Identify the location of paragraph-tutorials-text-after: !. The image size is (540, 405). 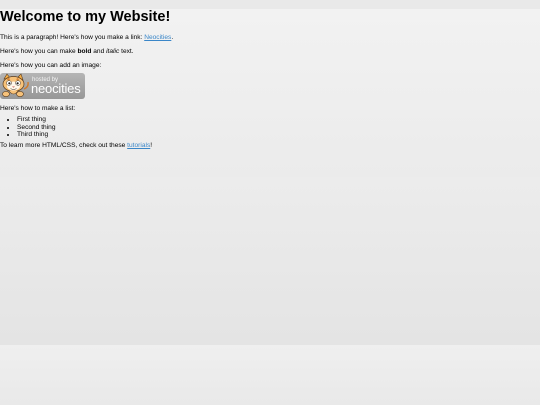
(151, 145).